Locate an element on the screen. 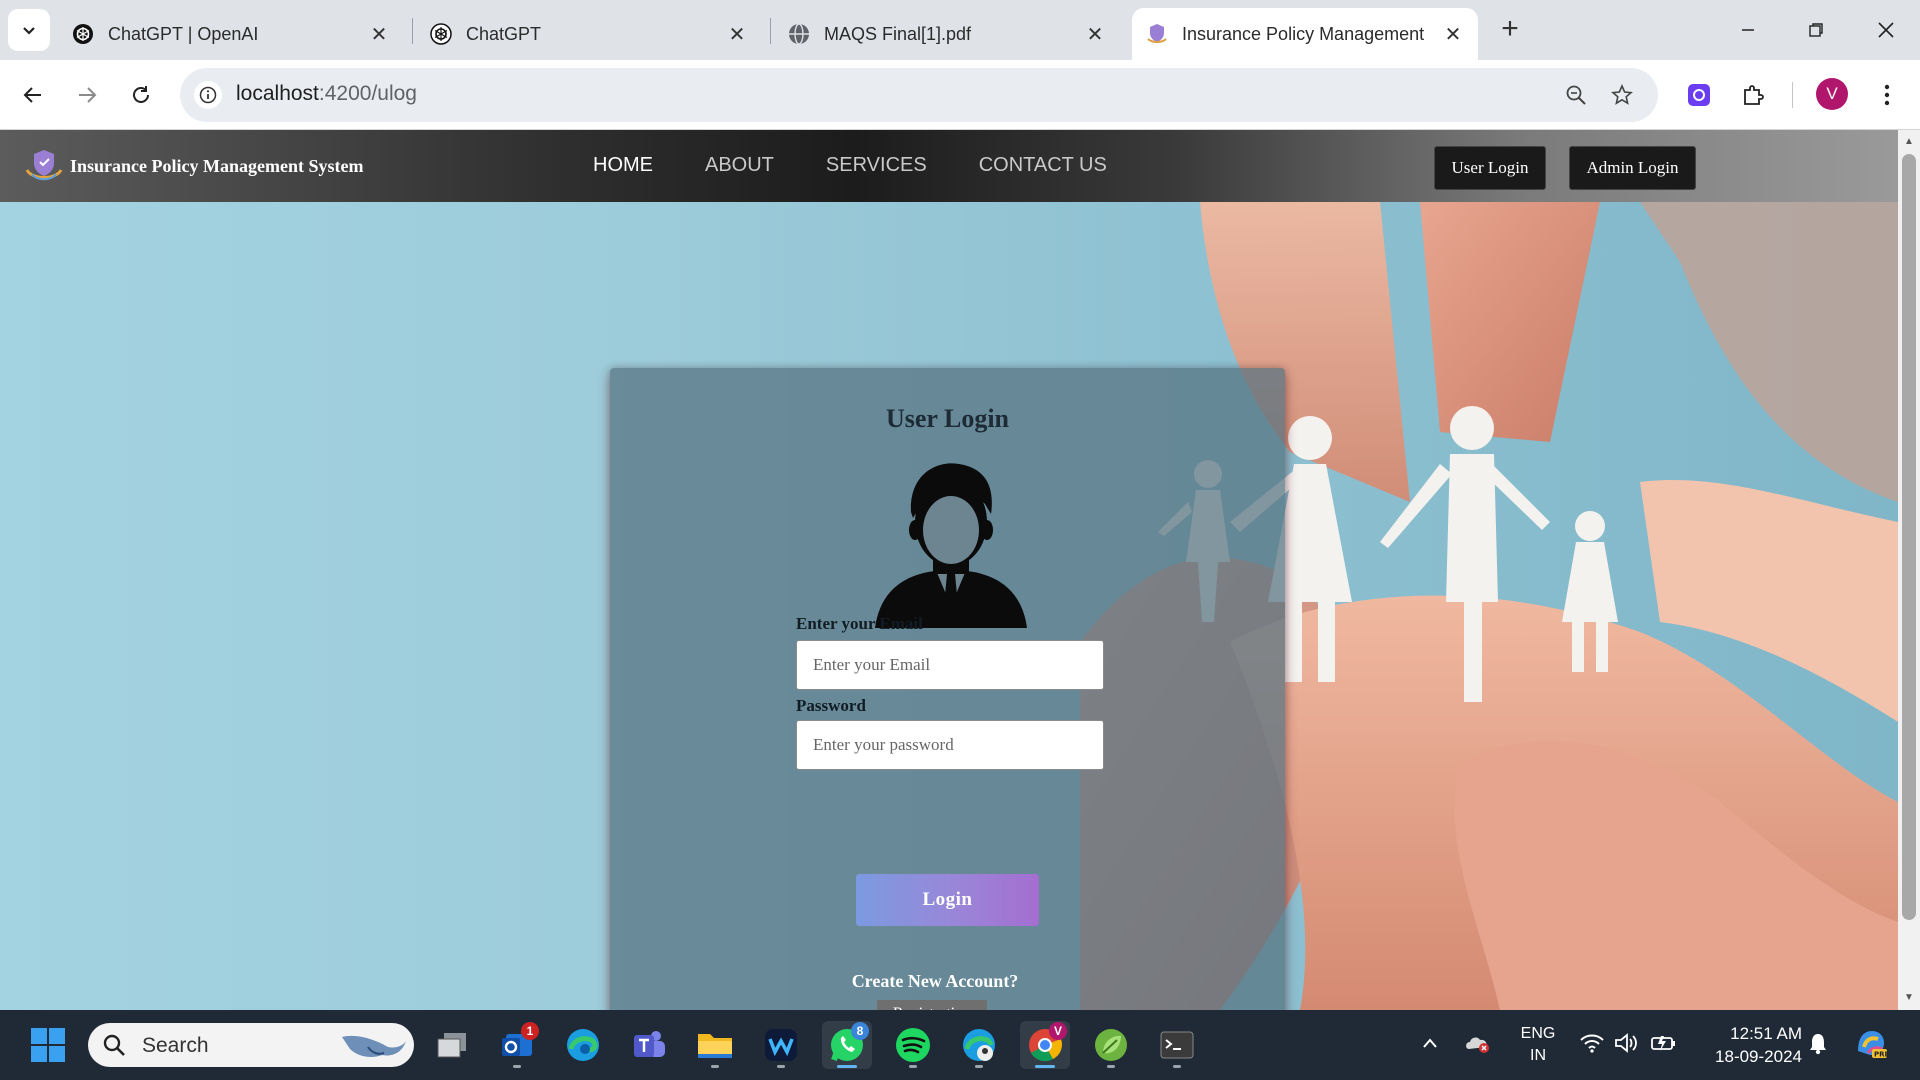  forward-button is located at coordinates (87, 95).